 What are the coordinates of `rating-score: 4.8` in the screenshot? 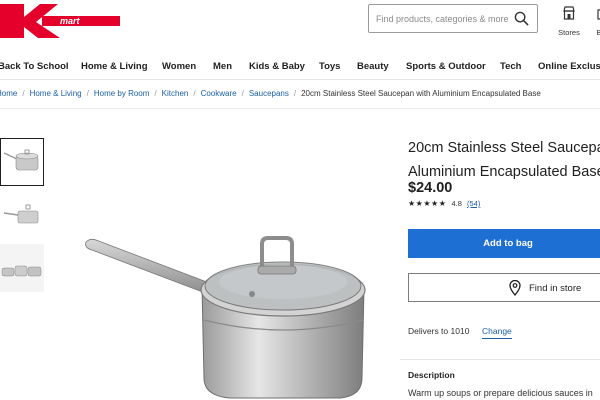 It's located at (456, 203).